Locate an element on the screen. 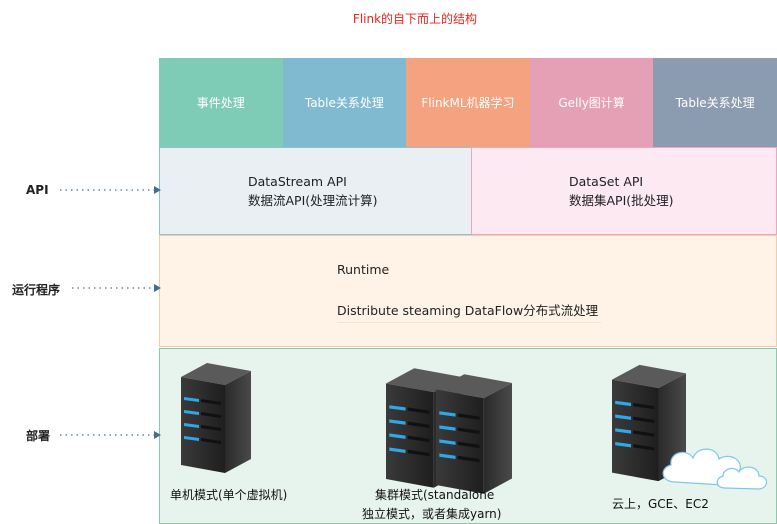 The image size is (777, 524). datastream-api-title: DataStream API is located at coordinates (297, 181).